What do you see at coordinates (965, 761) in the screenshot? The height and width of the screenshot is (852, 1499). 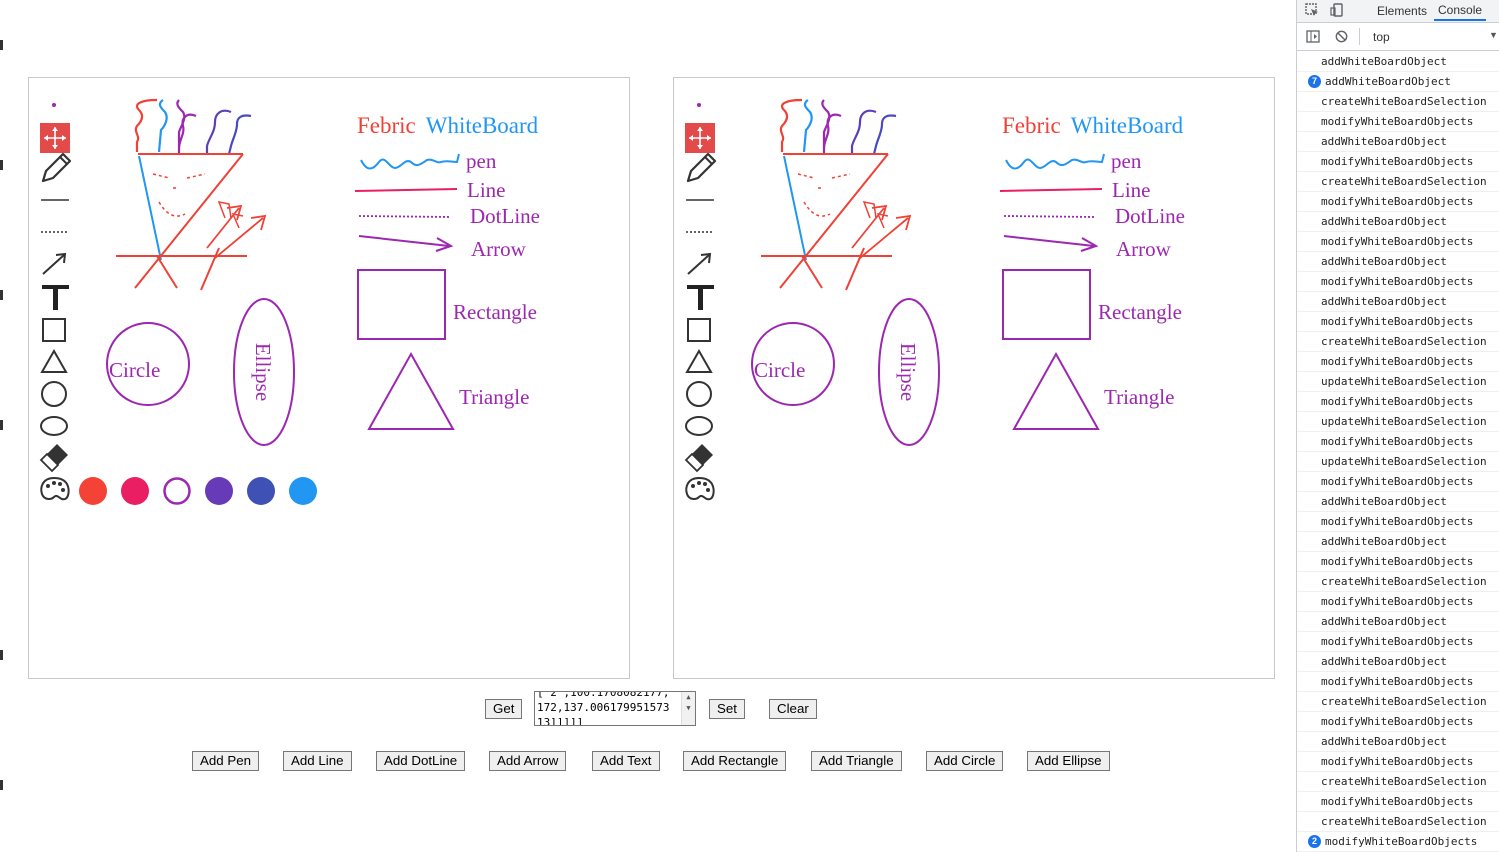 I see `add-circle-button: Add Circle` at bounding box center [965, 761].